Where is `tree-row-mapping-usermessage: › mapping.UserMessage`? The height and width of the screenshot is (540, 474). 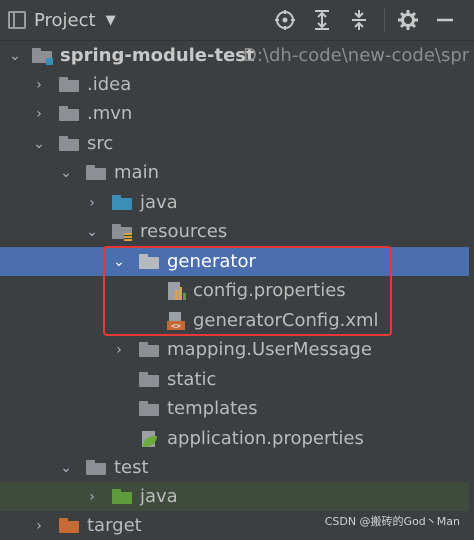 tree-row-mapping-usermessage: › mapping.UserMessage is located at coordinates (237, 349).